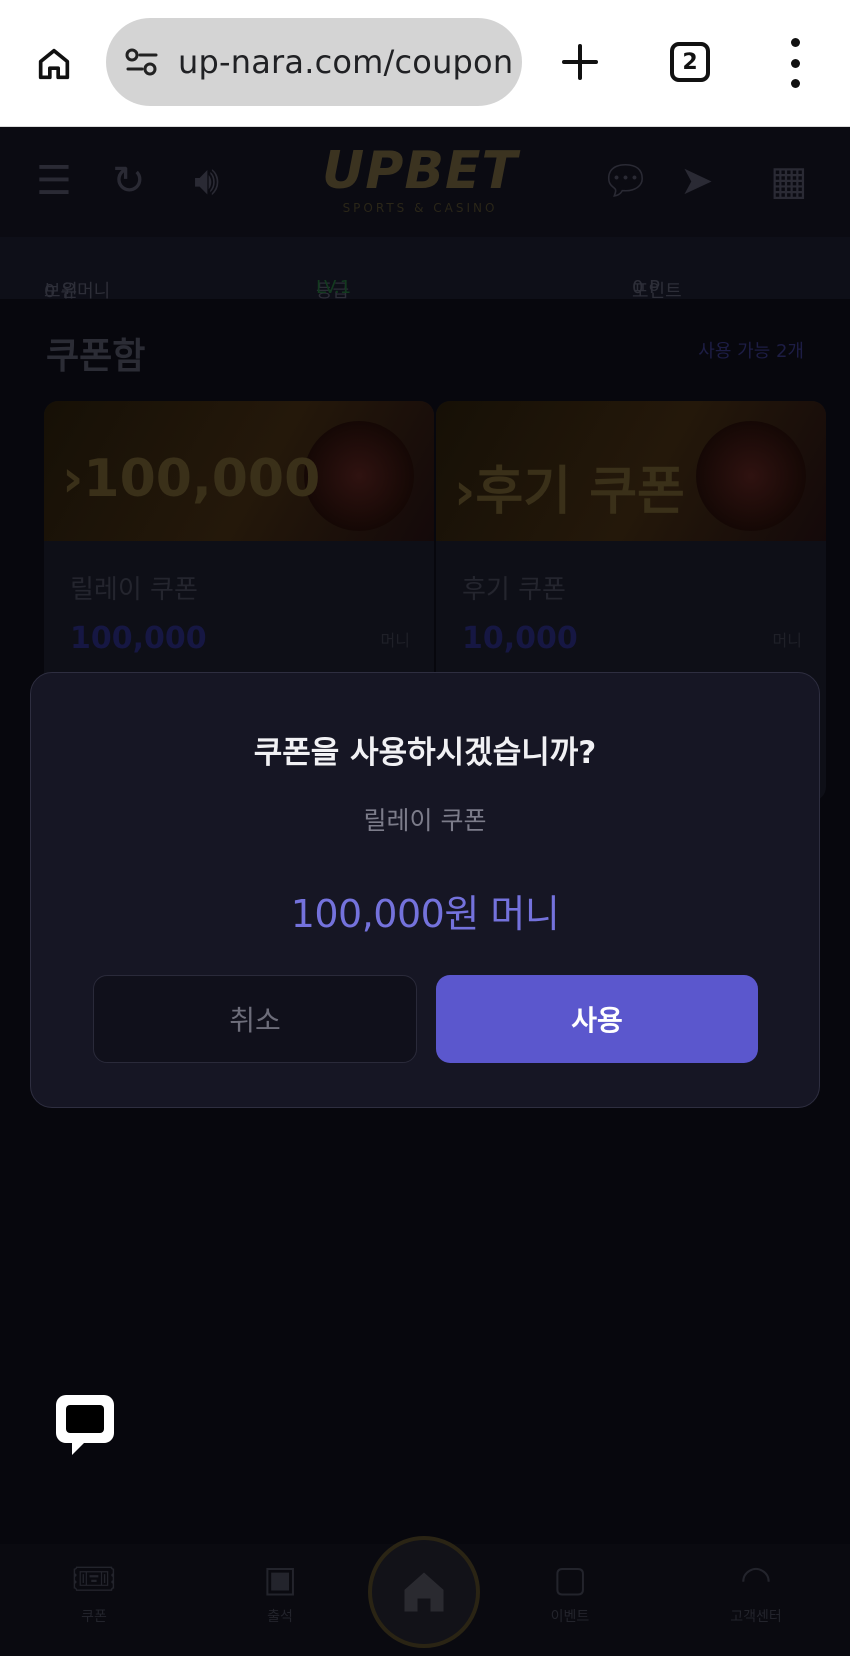 The image size is (850, 1656). Describe the element at coordinates (751, 350) in the screenshot. I see `available-count-link: 사용 가능 2개` at that location.